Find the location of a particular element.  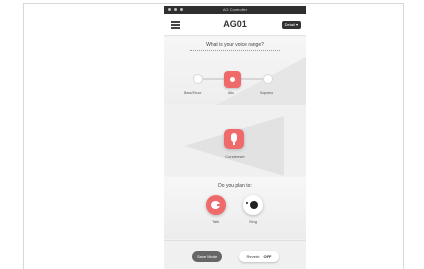

usage-question: Do you plan to: is located at coordinates (235, 186).